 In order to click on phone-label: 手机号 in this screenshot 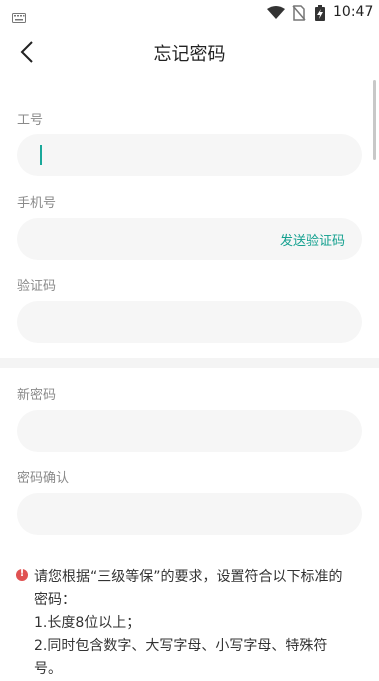, I will do `click(37, 203)`.